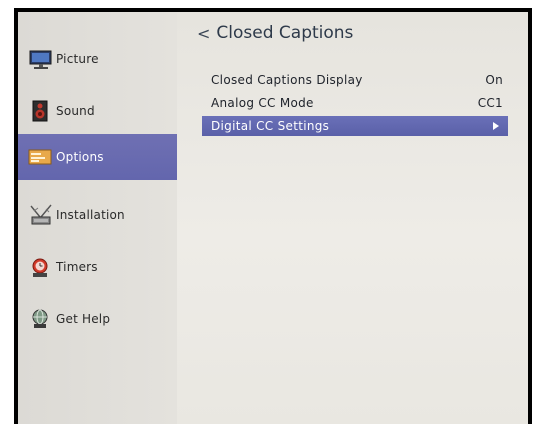  I want to click on sidebar-item-label: Picture, so click(77, 59).